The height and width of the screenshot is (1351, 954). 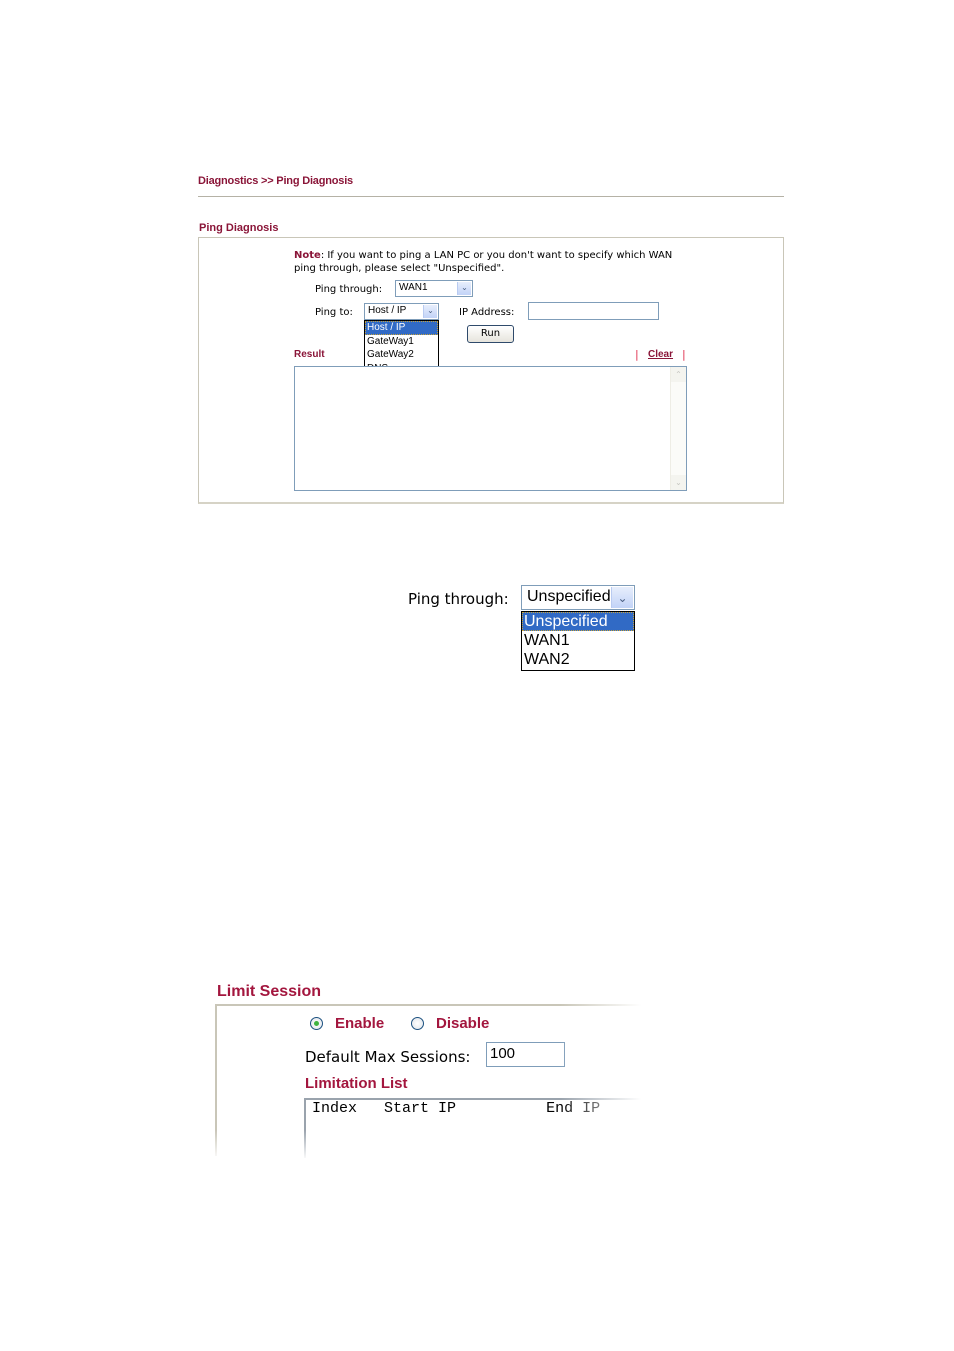 I want to click on list-header: Index Start IP End IP, so click(x=456, y=1108).